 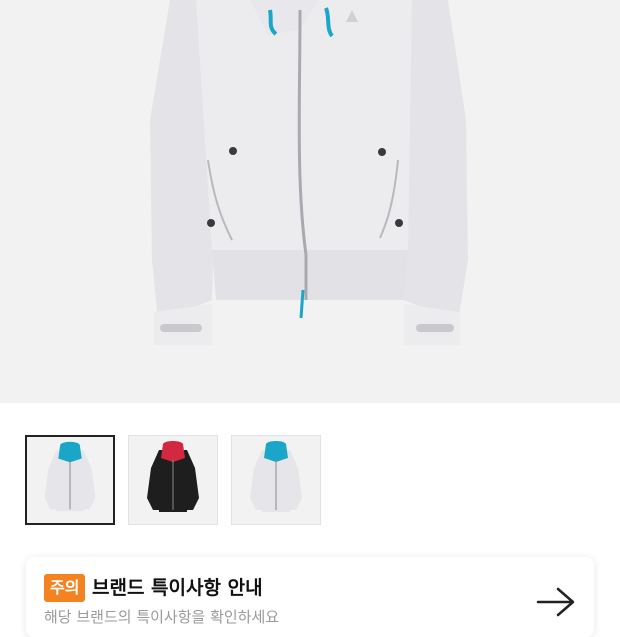 I want to click on brand-notice-card: 주의 브랜드 특이사항 안내 해당 브랜드의 특이사항을 확인하세요, so click(x=310, y=597).